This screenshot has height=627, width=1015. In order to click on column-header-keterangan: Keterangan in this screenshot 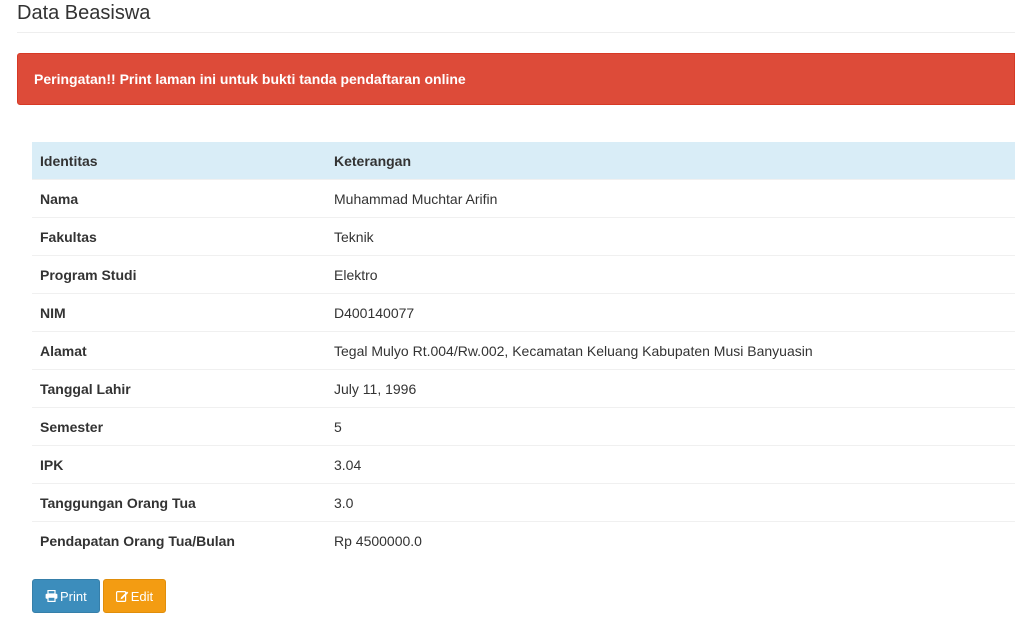, I will do `click(670, 161)`.